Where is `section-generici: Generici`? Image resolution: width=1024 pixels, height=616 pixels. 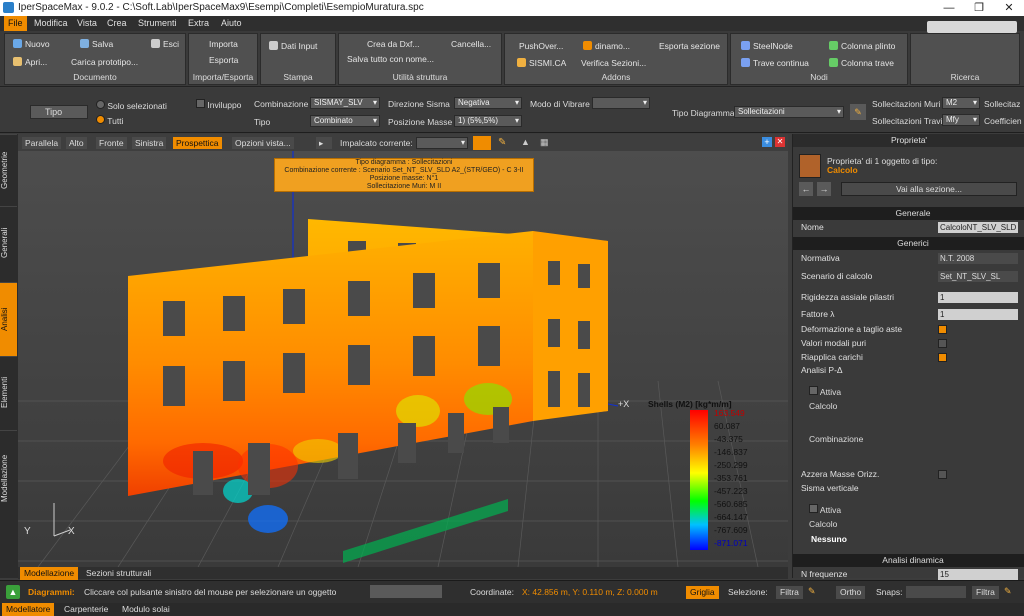 section-generici: Generici is located at coordinates (908, 243).